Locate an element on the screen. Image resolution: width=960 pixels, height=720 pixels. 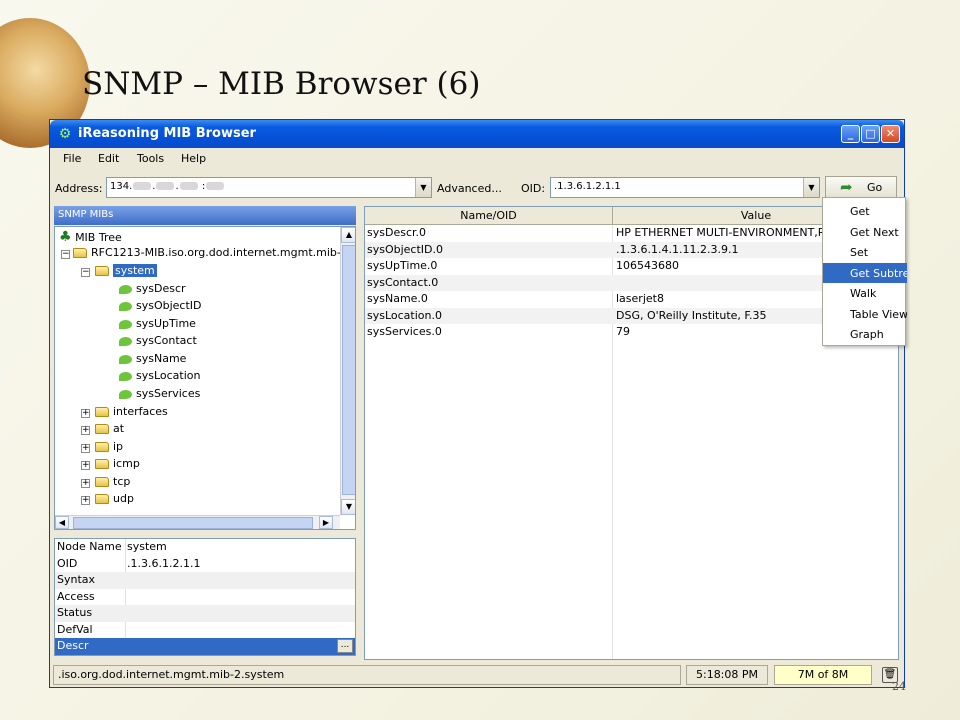
tree-node-interfaces: interfaces is located at coordinates (131, 413).